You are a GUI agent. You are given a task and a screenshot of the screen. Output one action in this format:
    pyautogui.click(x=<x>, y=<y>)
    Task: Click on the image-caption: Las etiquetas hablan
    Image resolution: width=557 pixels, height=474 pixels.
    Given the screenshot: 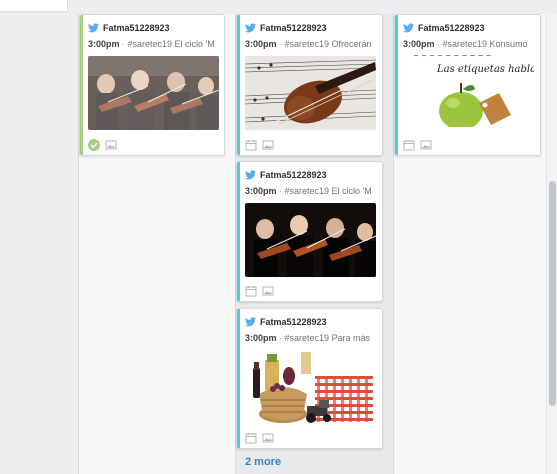 What is the action you would take?
    pyautogui.click(x=485, y=69)
    